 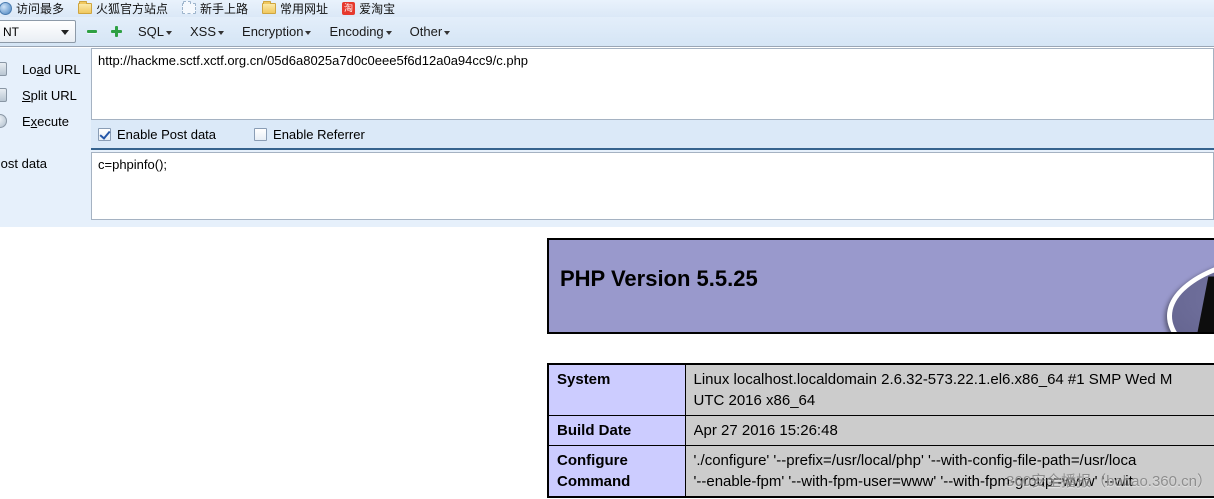 What do you see at coordinates (377, 9) in the screenshot?
I see `bookmark-label: 爱淘宝` at bounding box center [377, 9].